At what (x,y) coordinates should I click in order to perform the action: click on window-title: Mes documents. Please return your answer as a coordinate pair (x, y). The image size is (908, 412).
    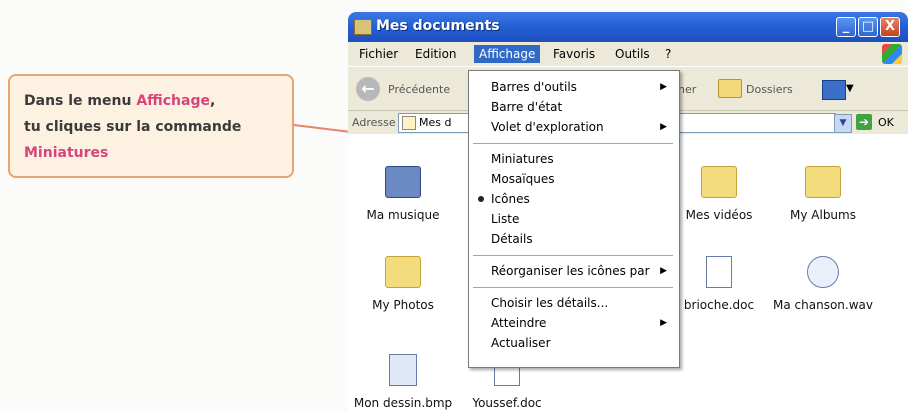
    Looking at the image, I should click on (438, 26).